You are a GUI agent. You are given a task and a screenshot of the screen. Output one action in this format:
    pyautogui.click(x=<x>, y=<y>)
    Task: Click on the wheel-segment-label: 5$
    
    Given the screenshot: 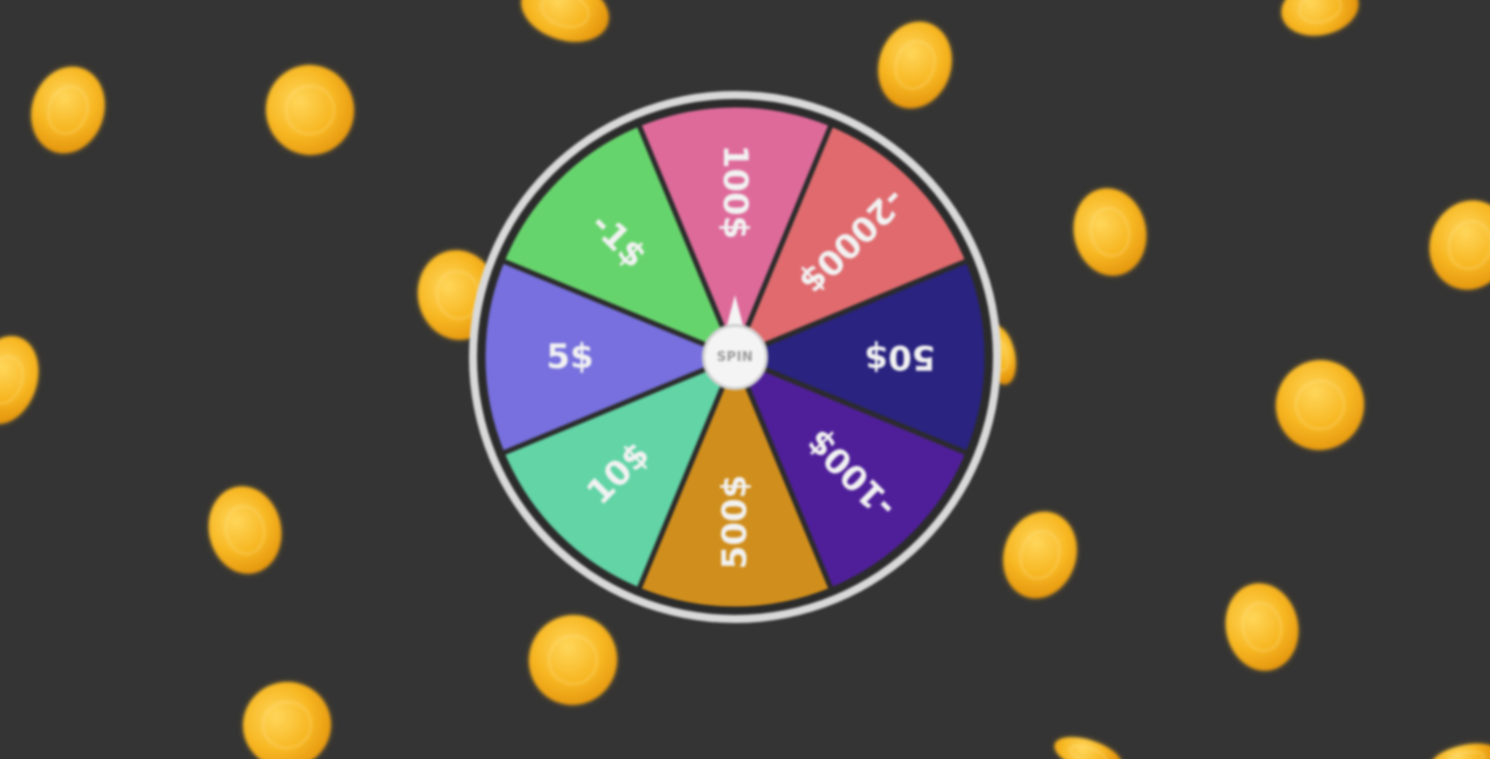 What is the action you would take?
    pyautogui.click(x=569, y=357)
    